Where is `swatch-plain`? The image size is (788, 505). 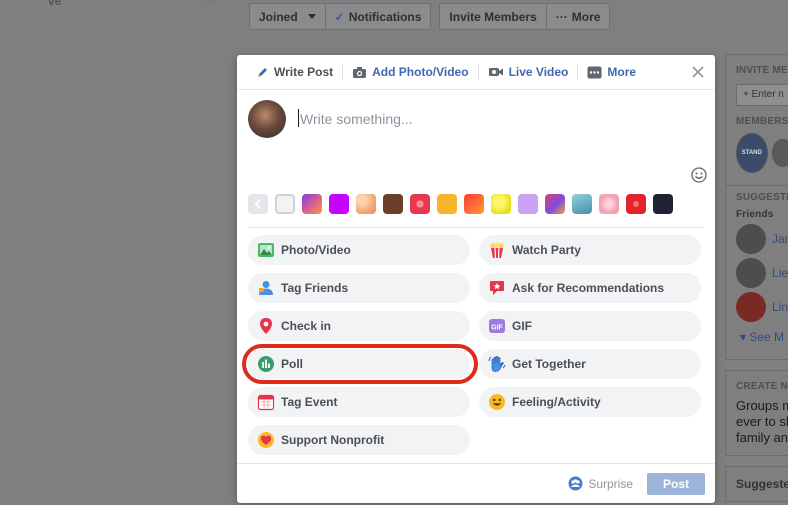 swatch-plain is located at coordinates (285, 204).